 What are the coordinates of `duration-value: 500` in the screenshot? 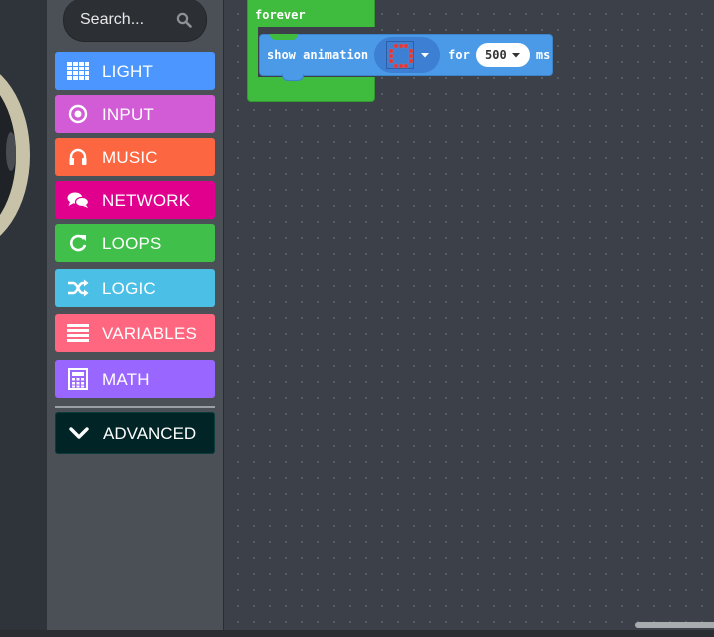 It's located at (496, 55).